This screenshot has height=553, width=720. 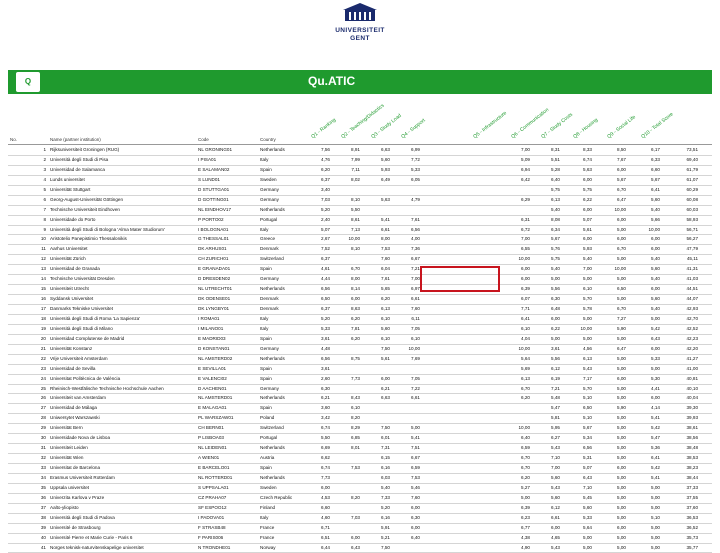 I want to click on cell-score: 5,41, so click(x=649, y=418).